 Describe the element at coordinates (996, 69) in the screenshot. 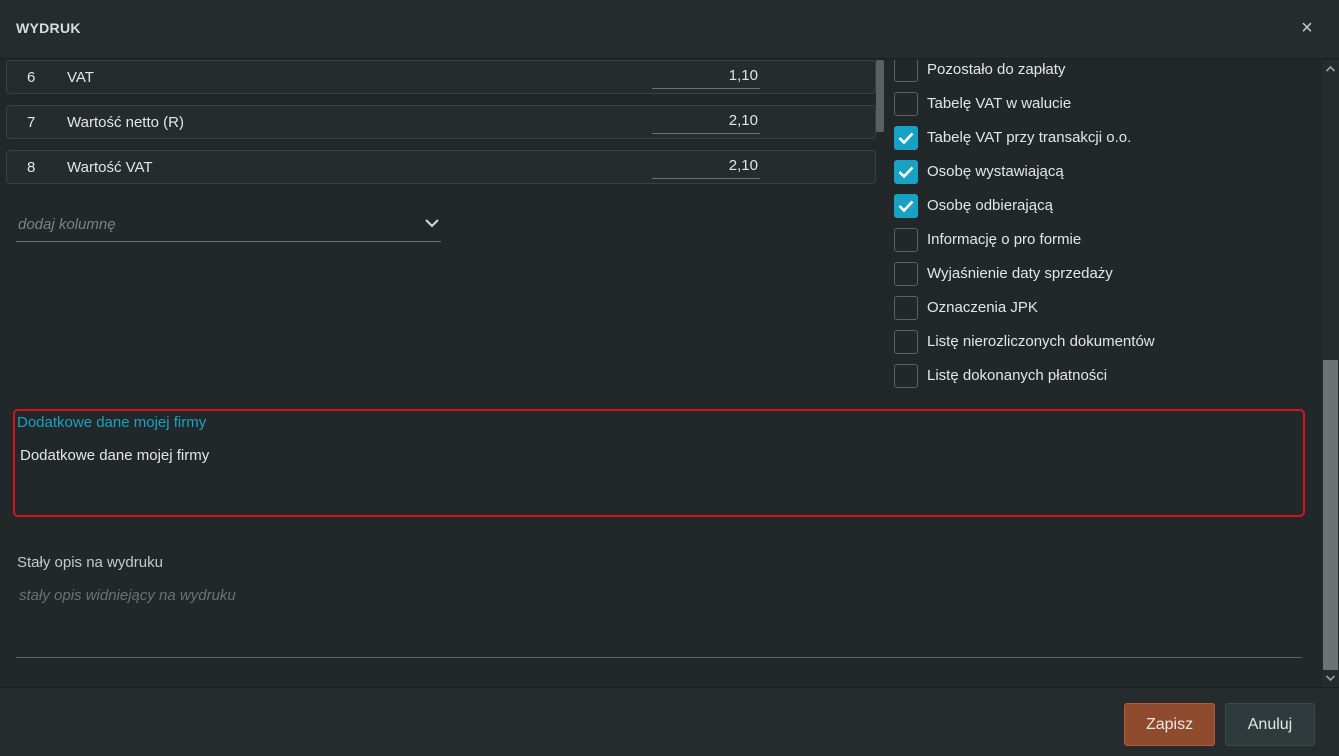

I see `checkbox-label: Pozostało do zapłaty` at that location.